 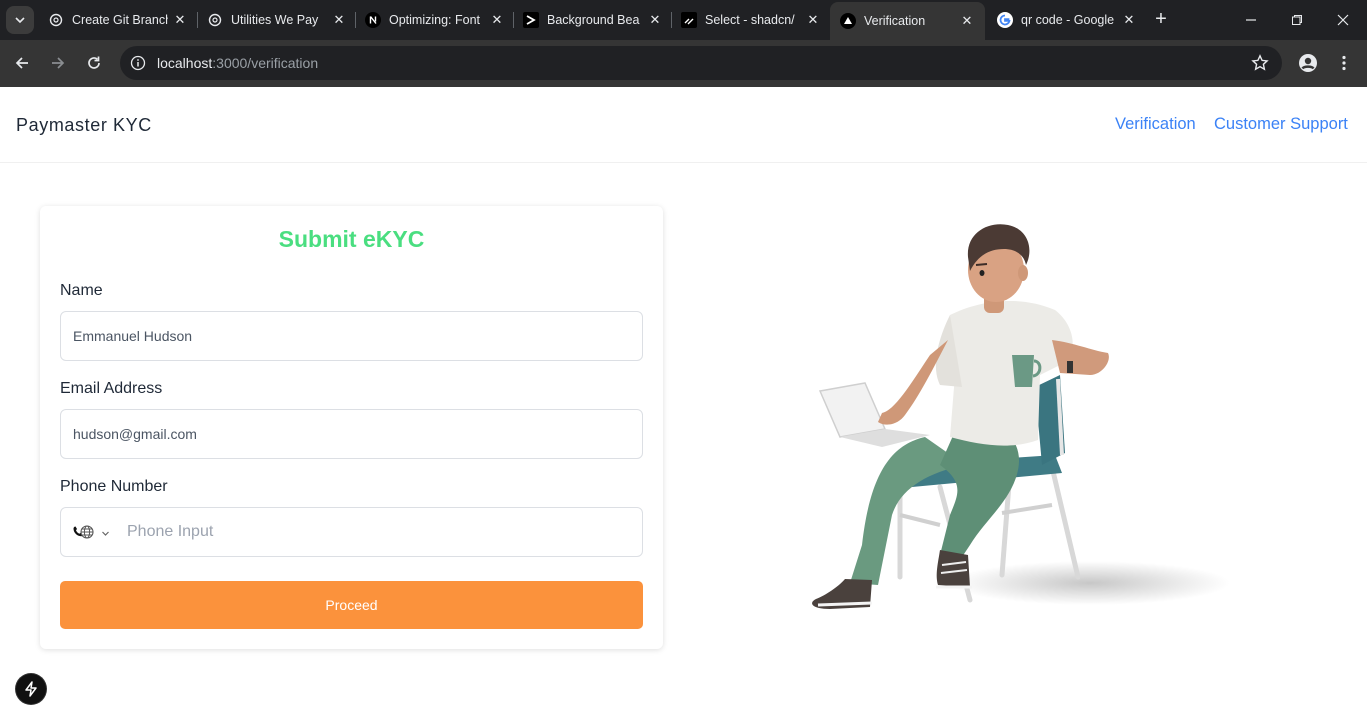 I want to click on globe-phone-icon, so click(x=83, y=532).